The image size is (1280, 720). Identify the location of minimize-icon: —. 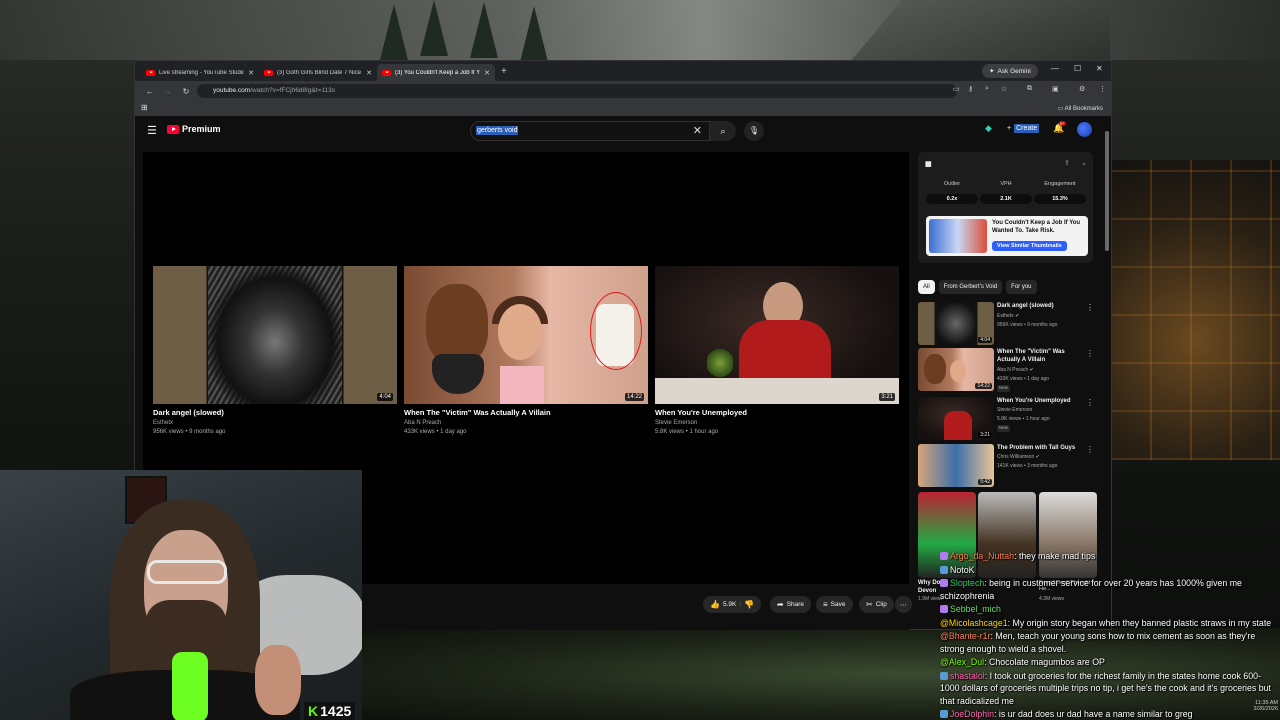
(1055, 68).